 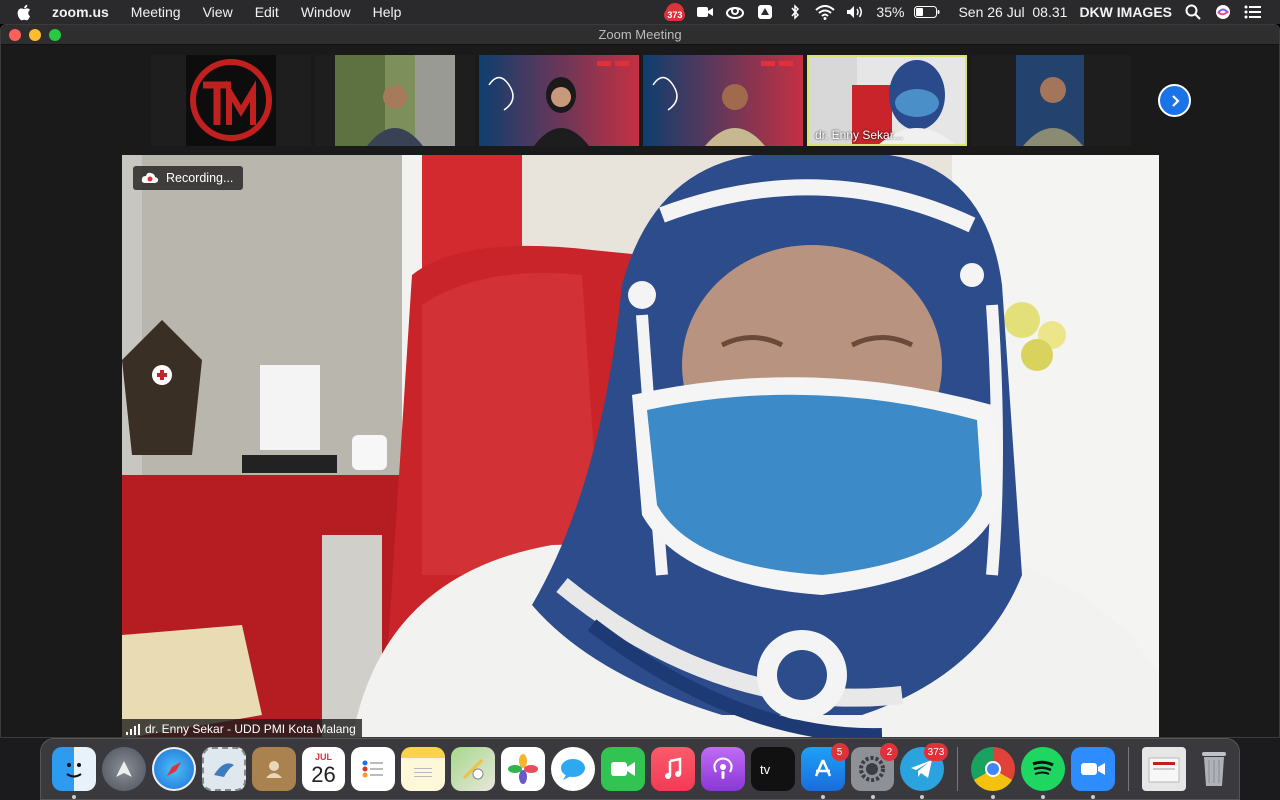 What do you see at coordinates (273, 769) in the screenshot?
I see `contacts-icon` at bounding box center [273, 769].